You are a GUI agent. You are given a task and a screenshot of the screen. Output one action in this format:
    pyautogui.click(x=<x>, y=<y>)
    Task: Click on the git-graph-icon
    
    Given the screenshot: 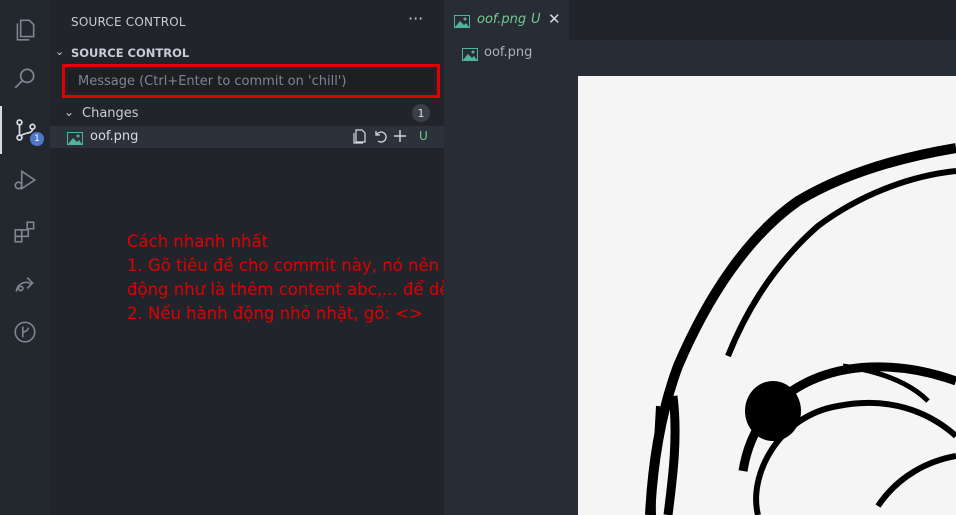 What is the action you would take?
    pyautogui.click(x=25, y=332)
    